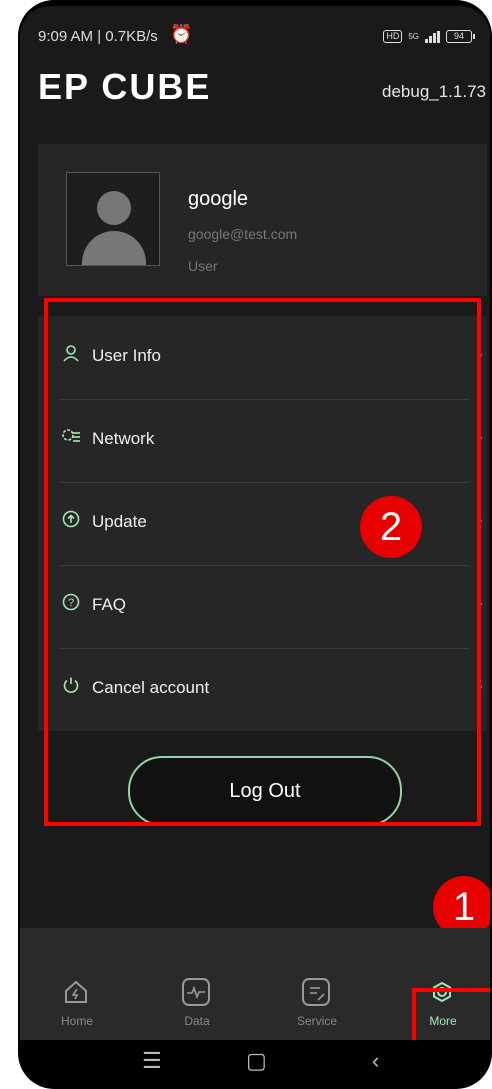 The height and width of the screenshot is (1089, 492). I want to click on status-bar: 9:09 AM | 0.7KB/s ⏰ HD 5G 94, so click(255, 34).